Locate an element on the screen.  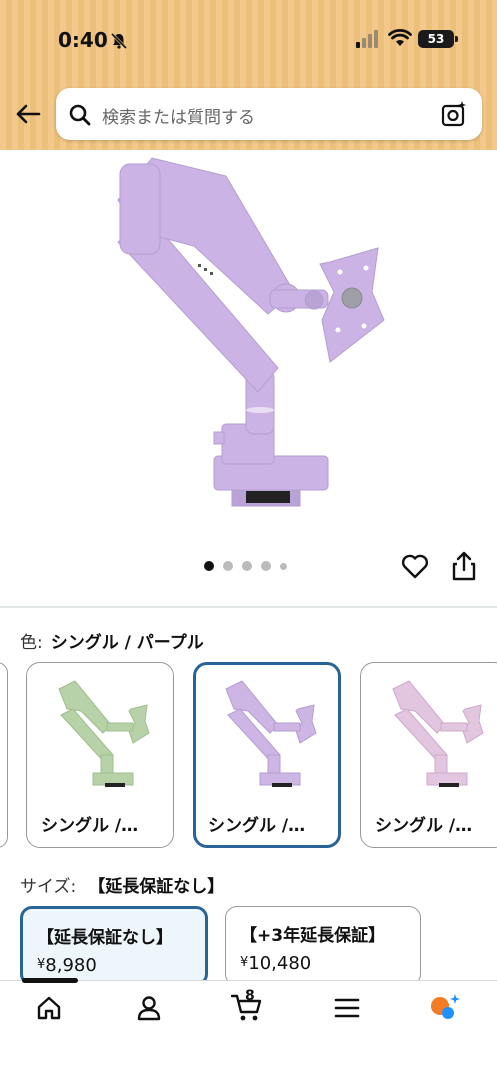
size-value: 【延長保証なし】 is located at coordinates (156, 887).